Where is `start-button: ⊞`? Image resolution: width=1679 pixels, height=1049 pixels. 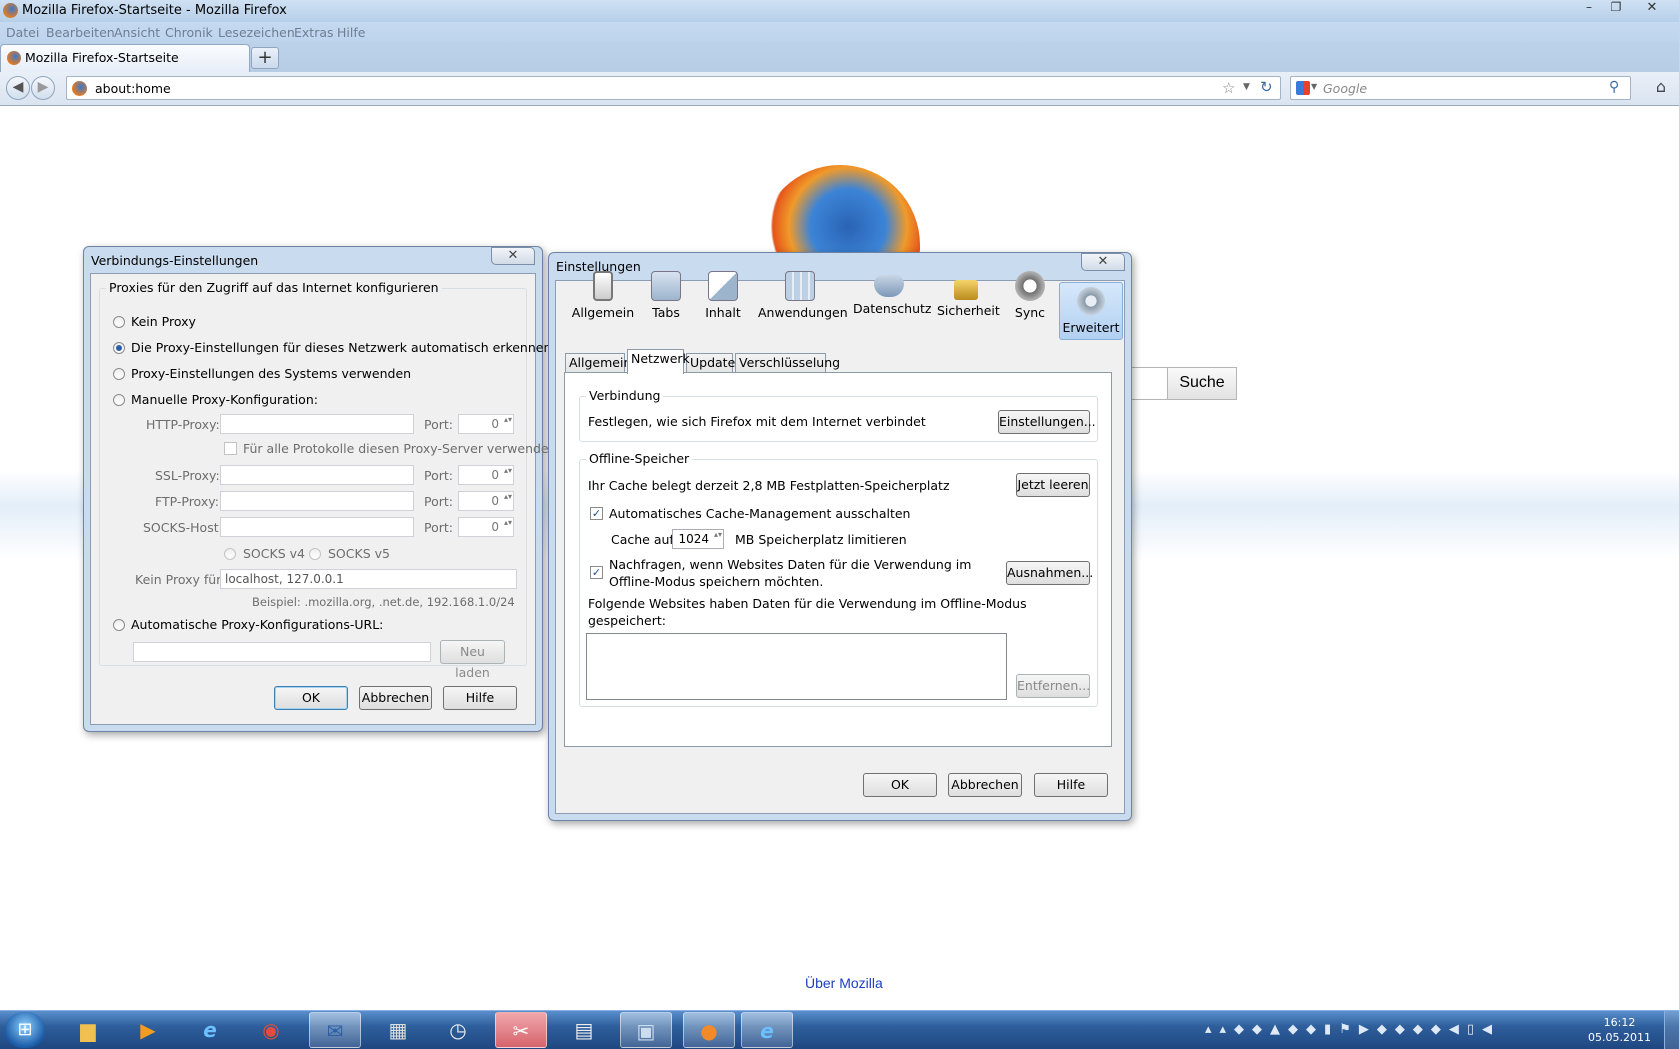
start-button: ⊞ is located at coordinates (25, 1030).